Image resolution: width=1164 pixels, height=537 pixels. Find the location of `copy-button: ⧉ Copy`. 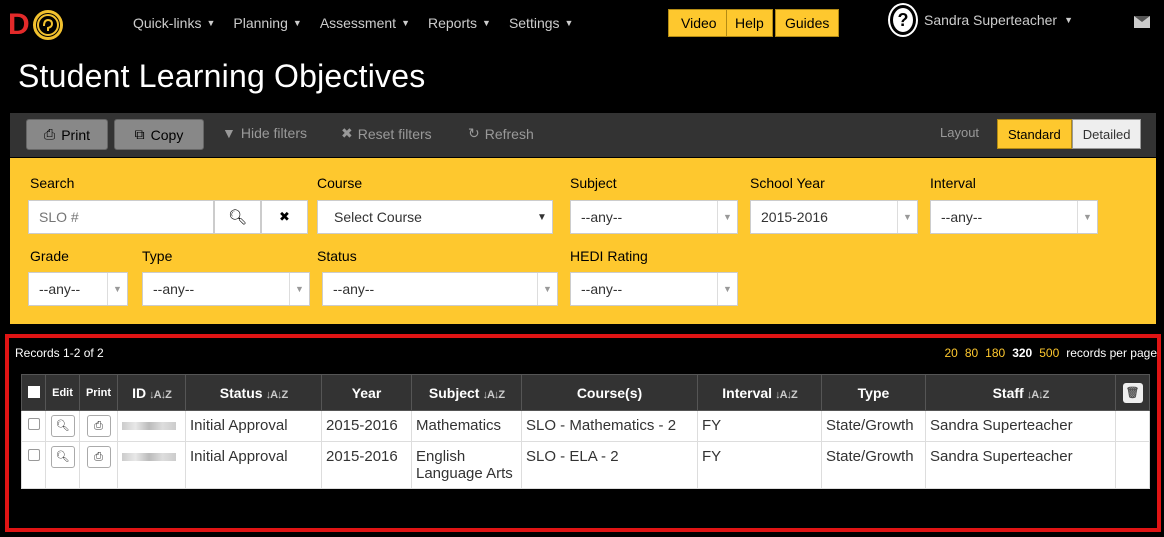

copy-button: ⧉ Copy is located at coordinates (159, 134).